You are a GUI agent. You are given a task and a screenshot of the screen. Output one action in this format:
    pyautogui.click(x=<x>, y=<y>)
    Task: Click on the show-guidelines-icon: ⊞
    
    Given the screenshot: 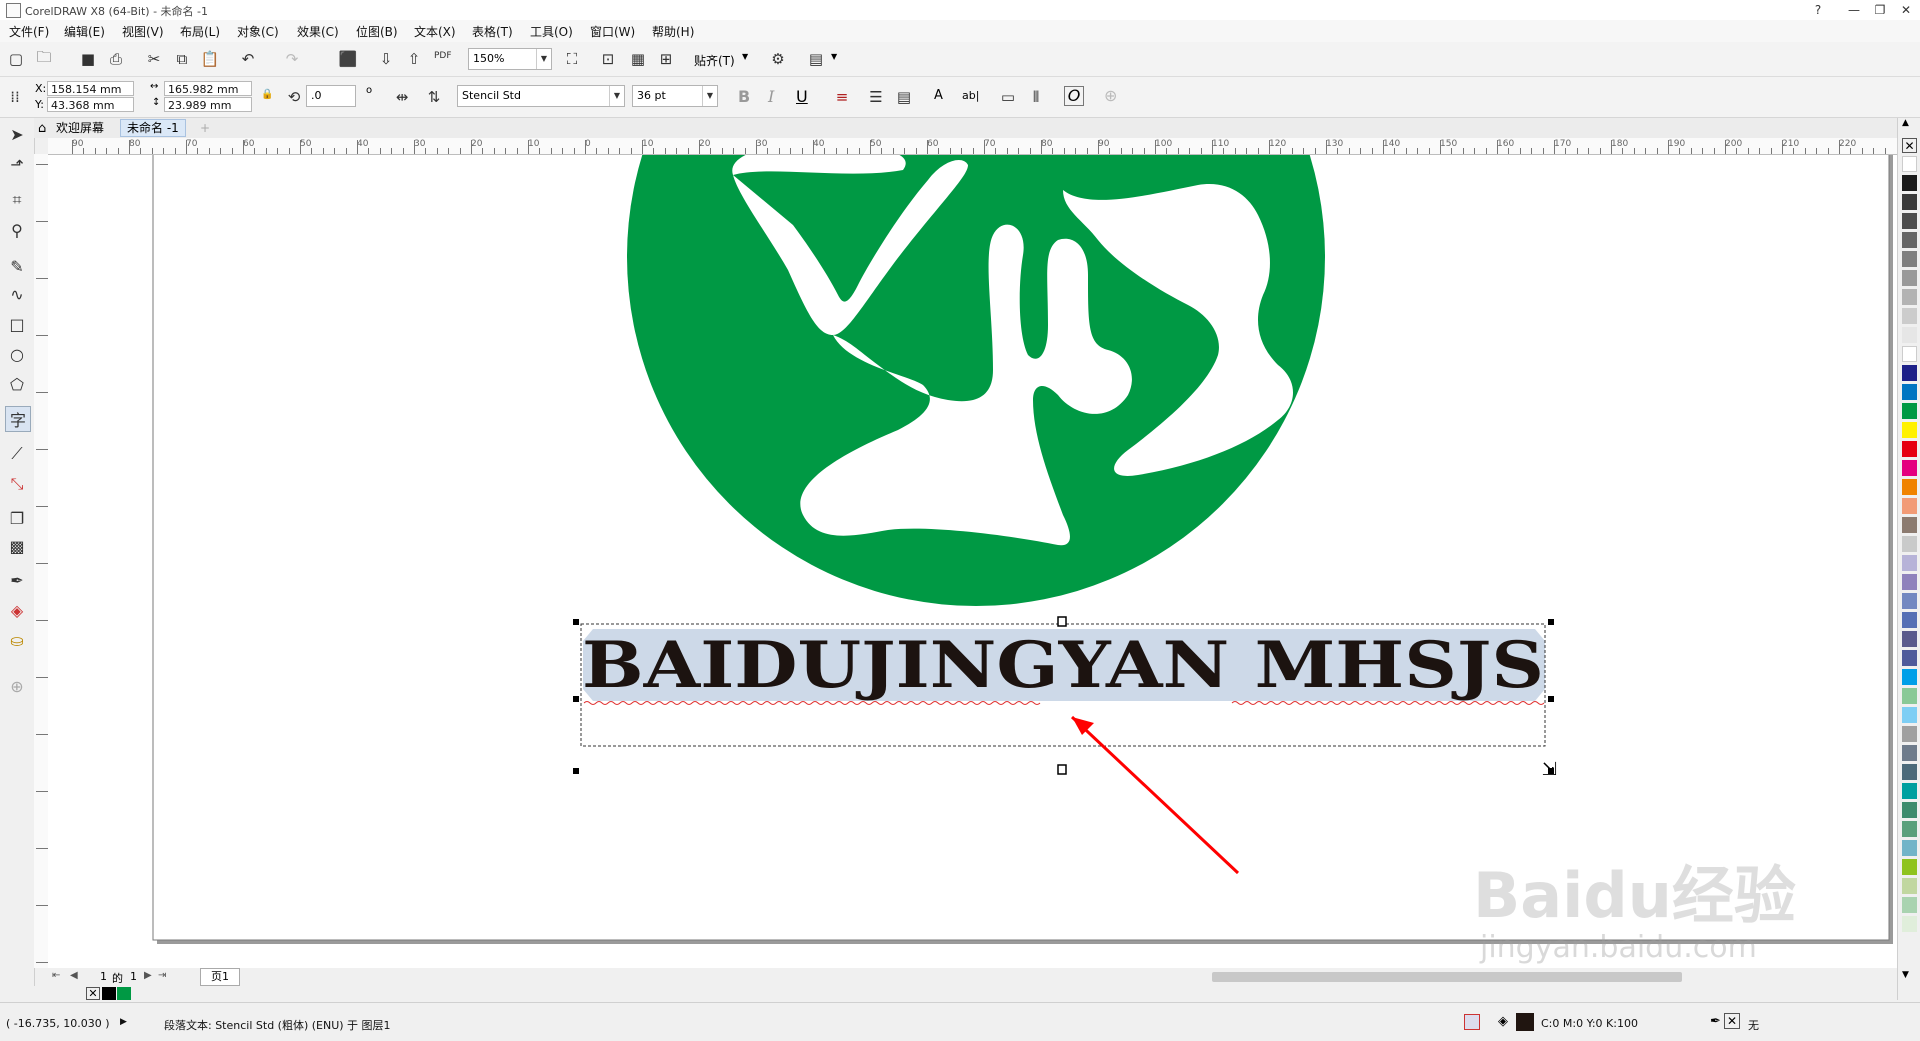 What is the action you would take?
    pyautogui.click(x=666, y=59)
    